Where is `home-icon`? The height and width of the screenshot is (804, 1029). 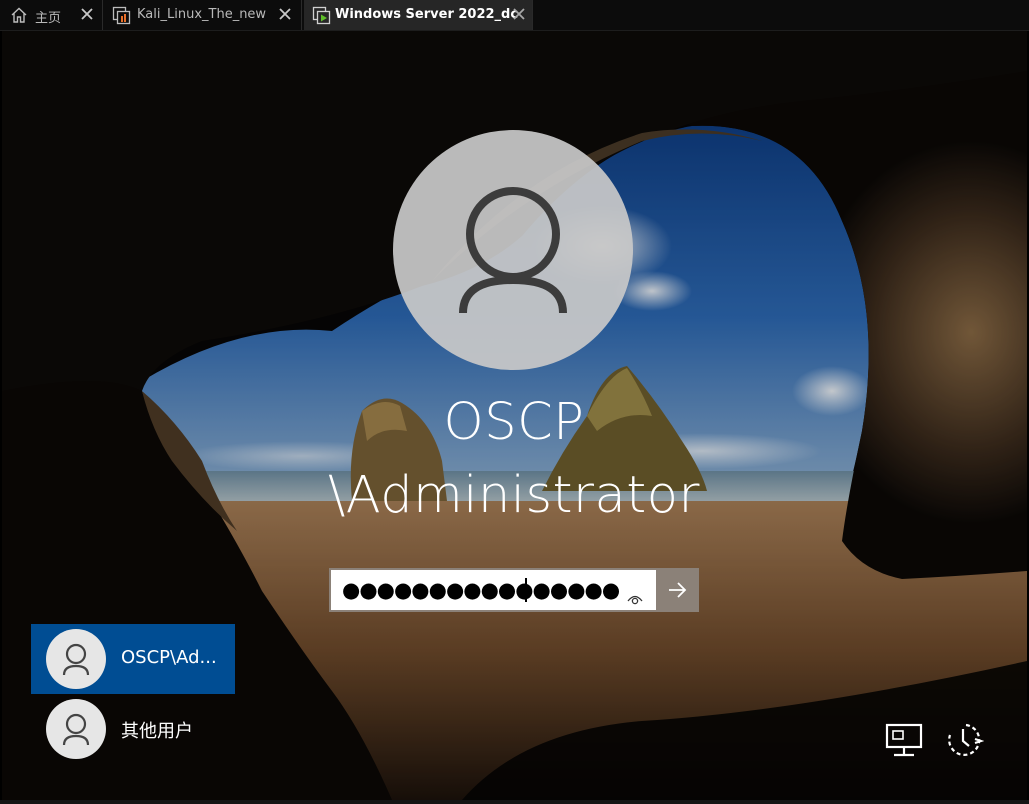
home-icon is located at coordinates (19, 15).